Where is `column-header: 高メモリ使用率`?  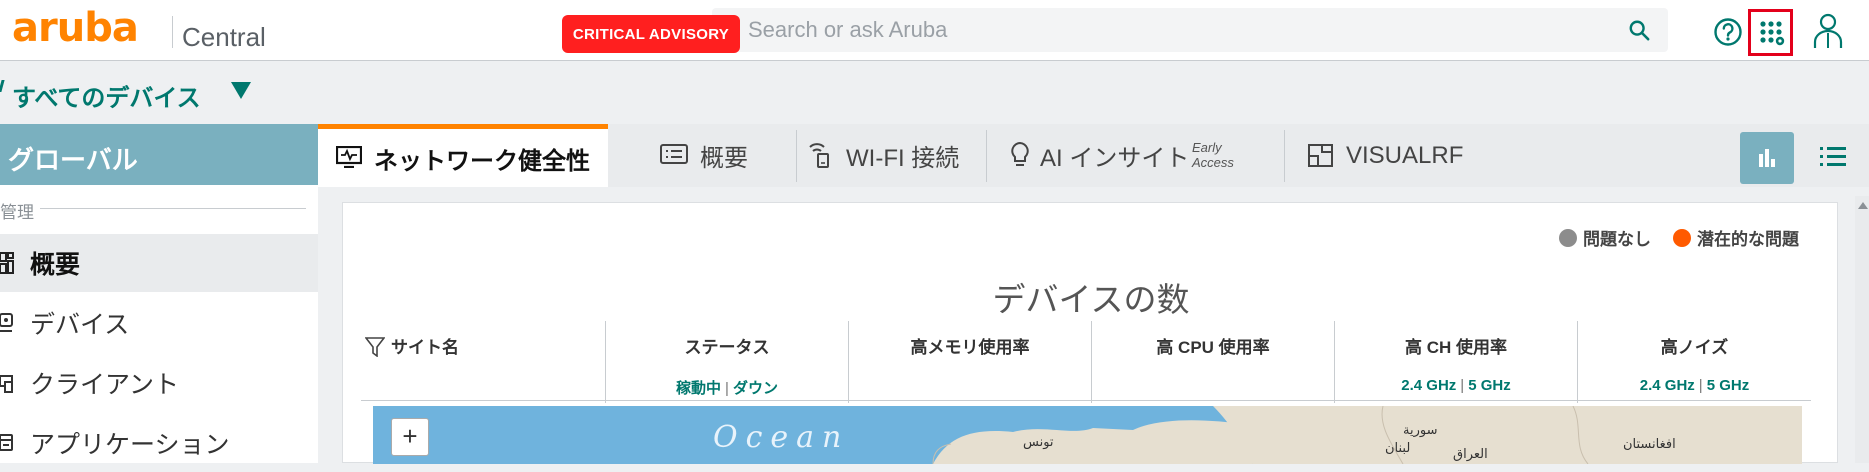 column-header: 高メモリ使用率 is located at coordinates (970, 347).